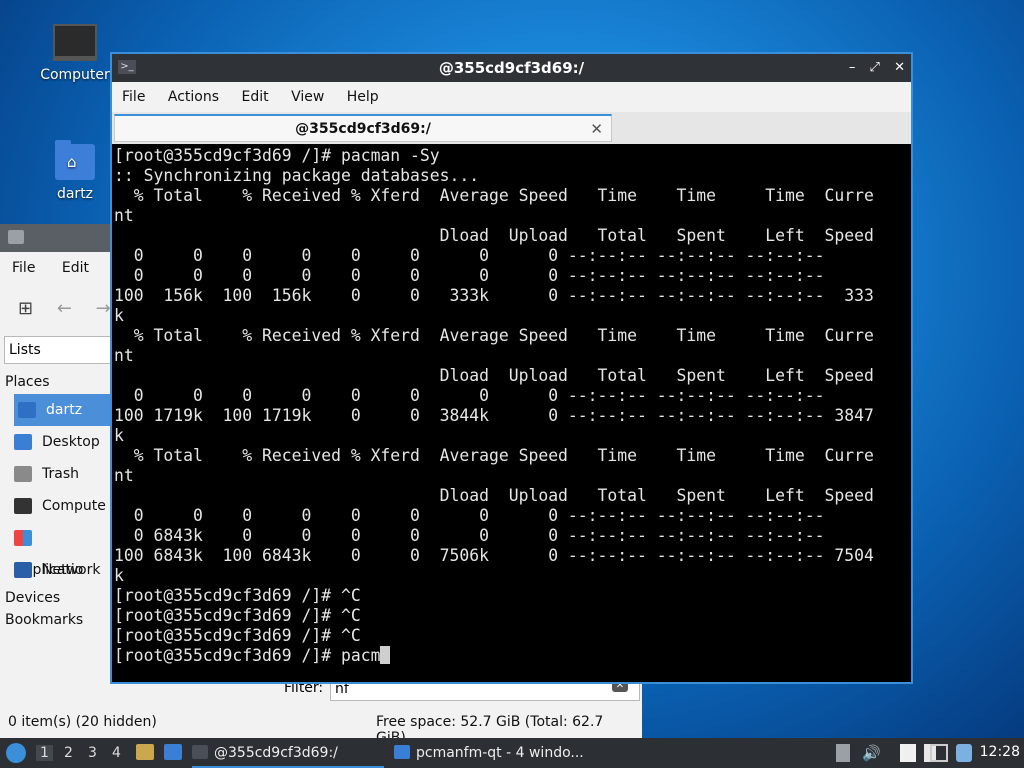 This screenshot has width=1024, height=768. I want to click on forward-arrow-icon: →, so click(103, 308).